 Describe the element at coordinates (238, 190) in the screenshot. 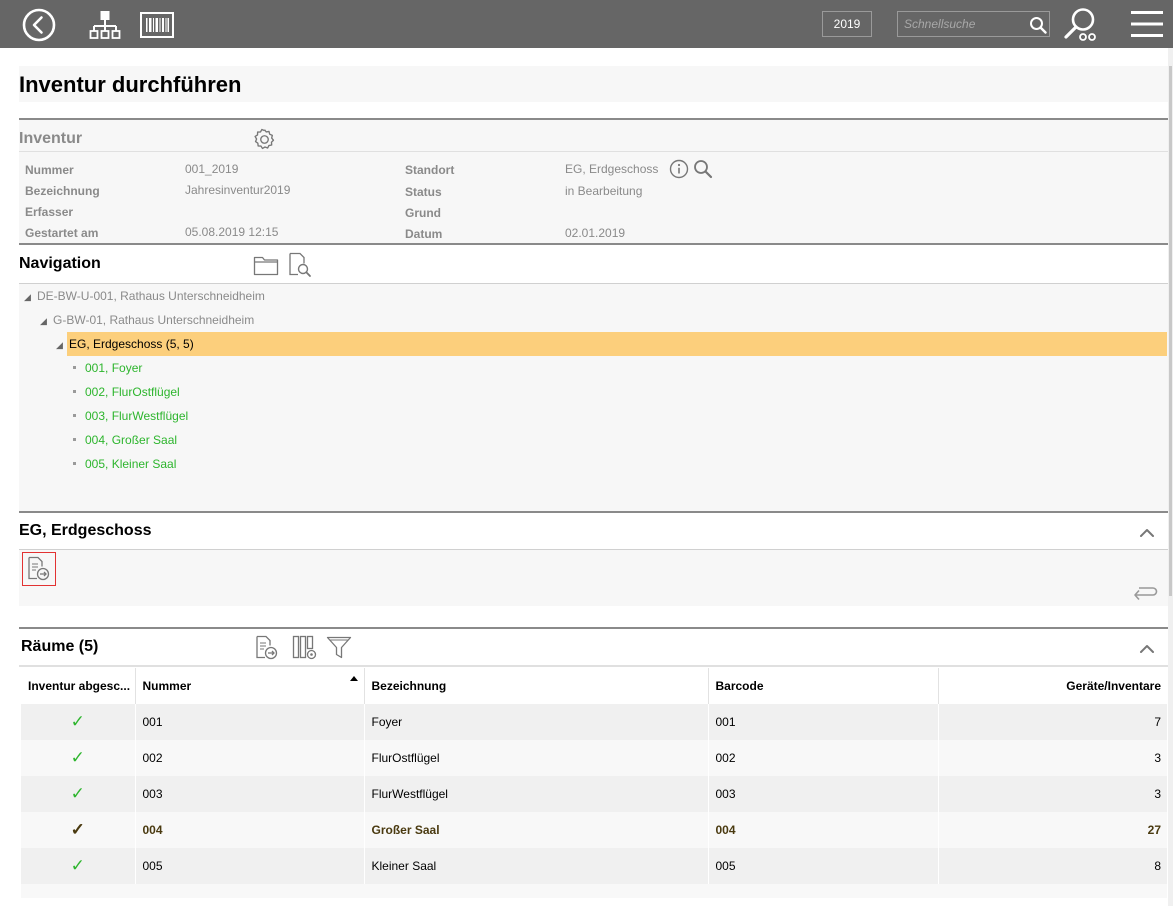

I see `field-value-bezeichnung: Jahresinventur2019` at that location.